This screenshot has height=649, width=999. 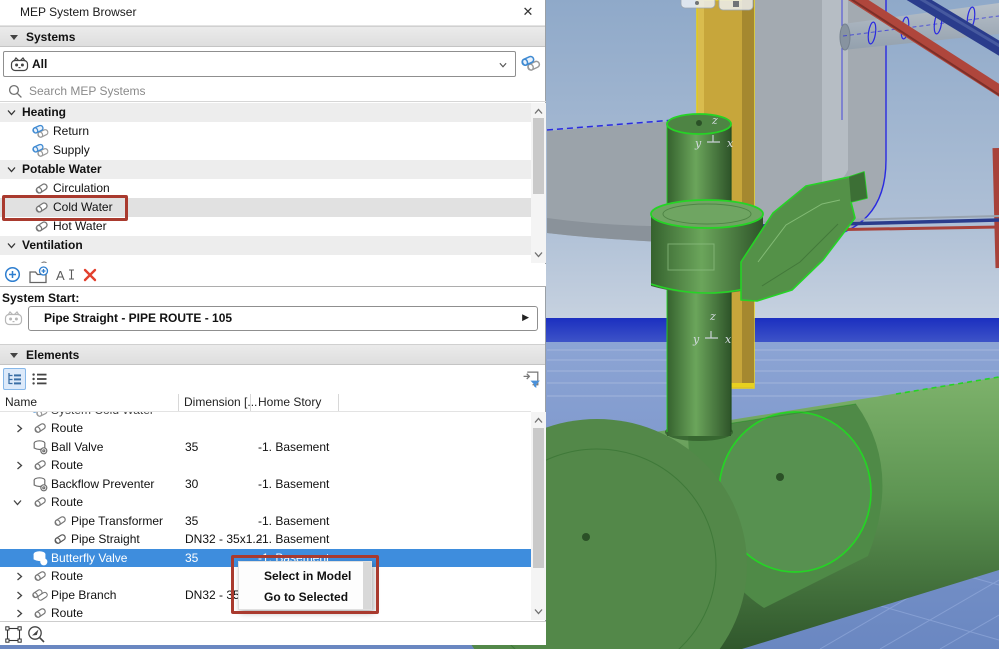 I want to click on tree-view-button, so click(x=14, y=379).